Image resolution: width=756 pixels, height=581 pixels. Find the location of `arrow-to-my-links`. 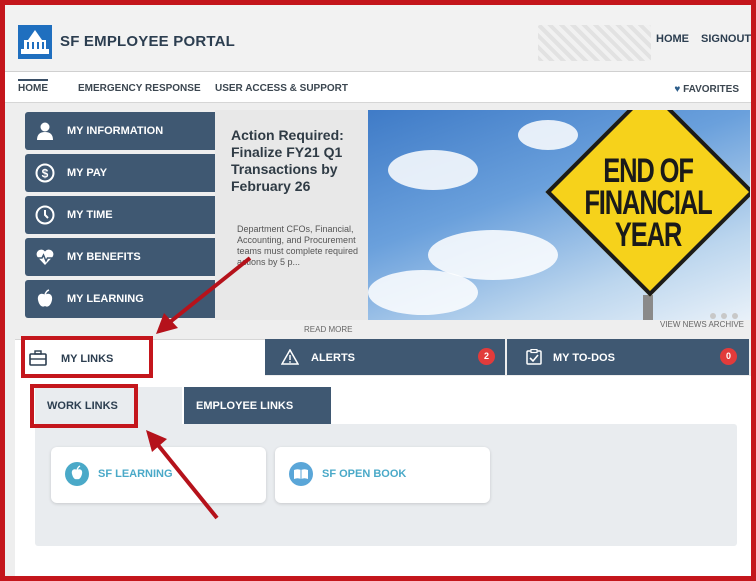

arrow-to-my-links is located at coordinates (204, 295).